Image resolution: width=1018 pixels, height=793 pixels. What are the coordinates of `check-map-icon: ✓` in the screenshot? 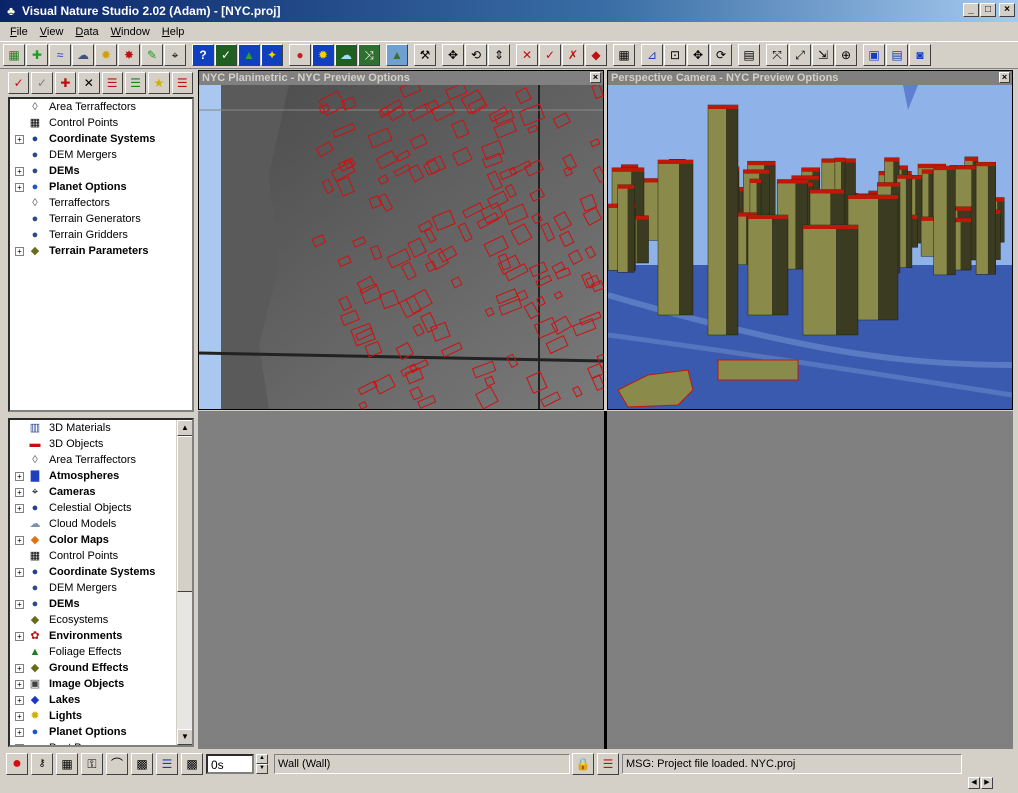 It's located at (226, 55).